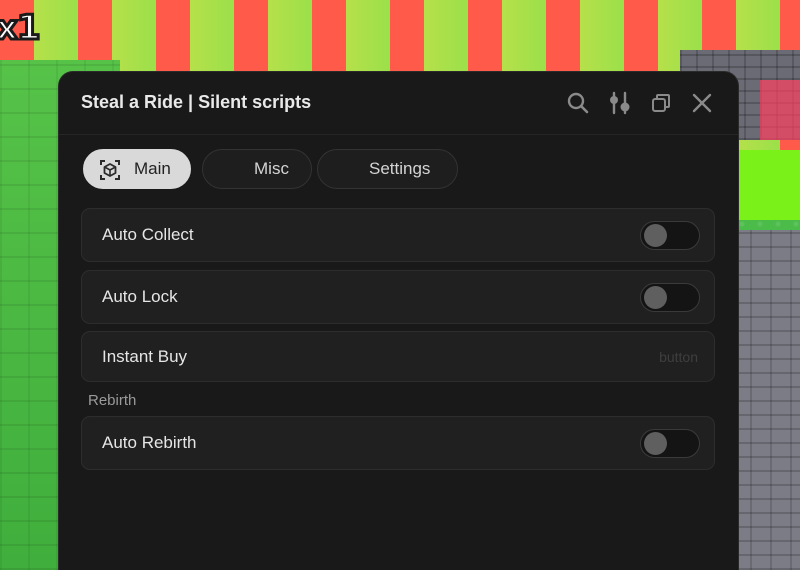 The height and width of the screenshot is (570, 800). What do you see at coordinates (398, 297) in the screenshot?
I see `auto-lock-row: Auto Lock` at bounding box center [398, 297].